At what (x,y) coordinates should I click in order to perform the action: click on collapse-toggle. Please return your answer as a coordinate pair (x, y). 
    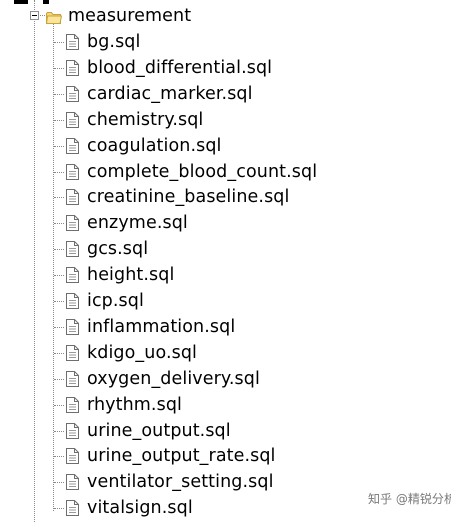
    Looking at the image, I should click on (34, 15).